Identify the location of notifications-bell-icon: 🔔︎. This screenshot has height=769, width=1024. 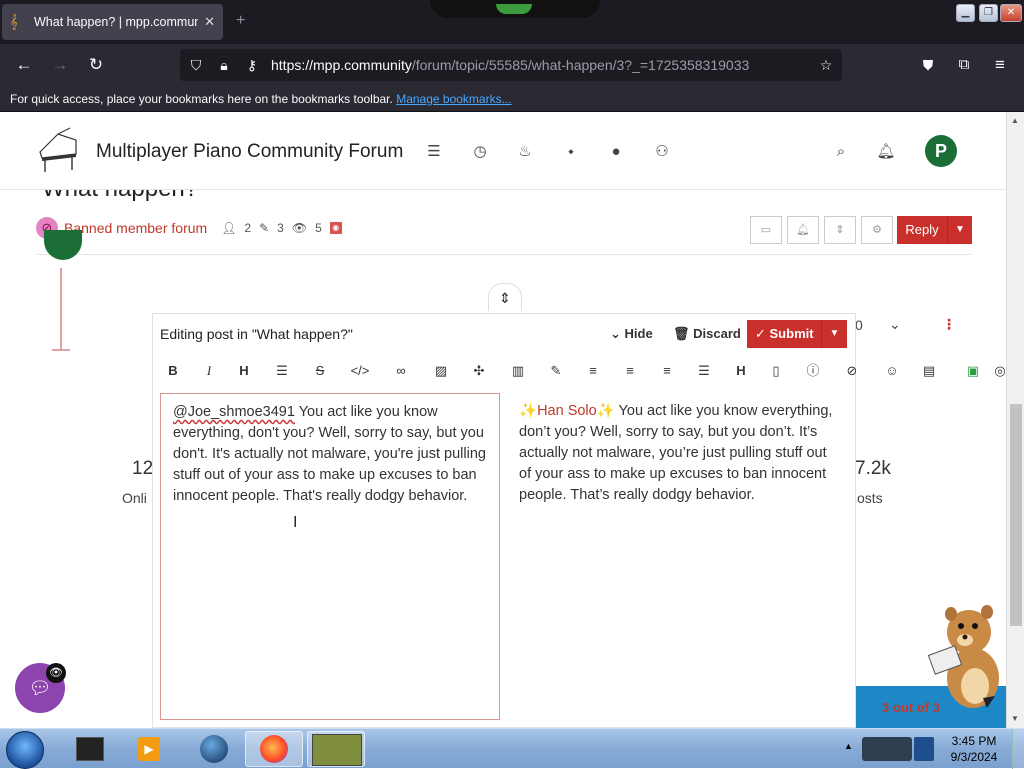
(886, 152).